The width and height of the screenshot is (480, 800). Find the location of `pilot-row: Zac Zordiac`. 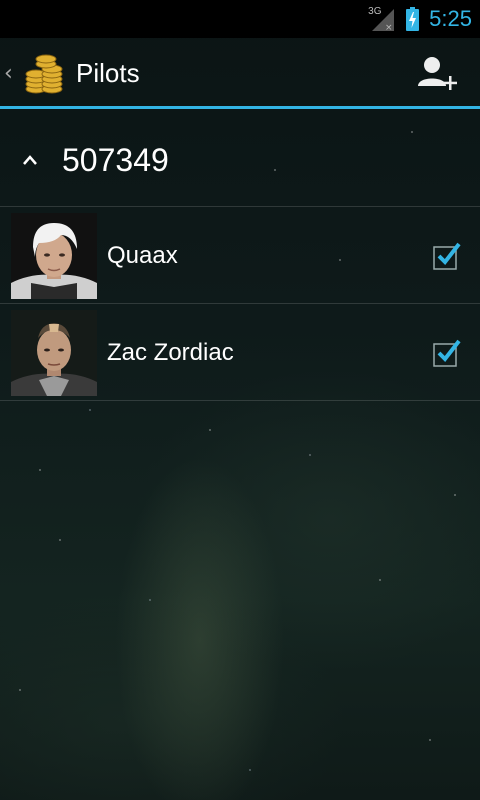

pilot-row: Zac Zordiac is located at coordinates (240, 353).